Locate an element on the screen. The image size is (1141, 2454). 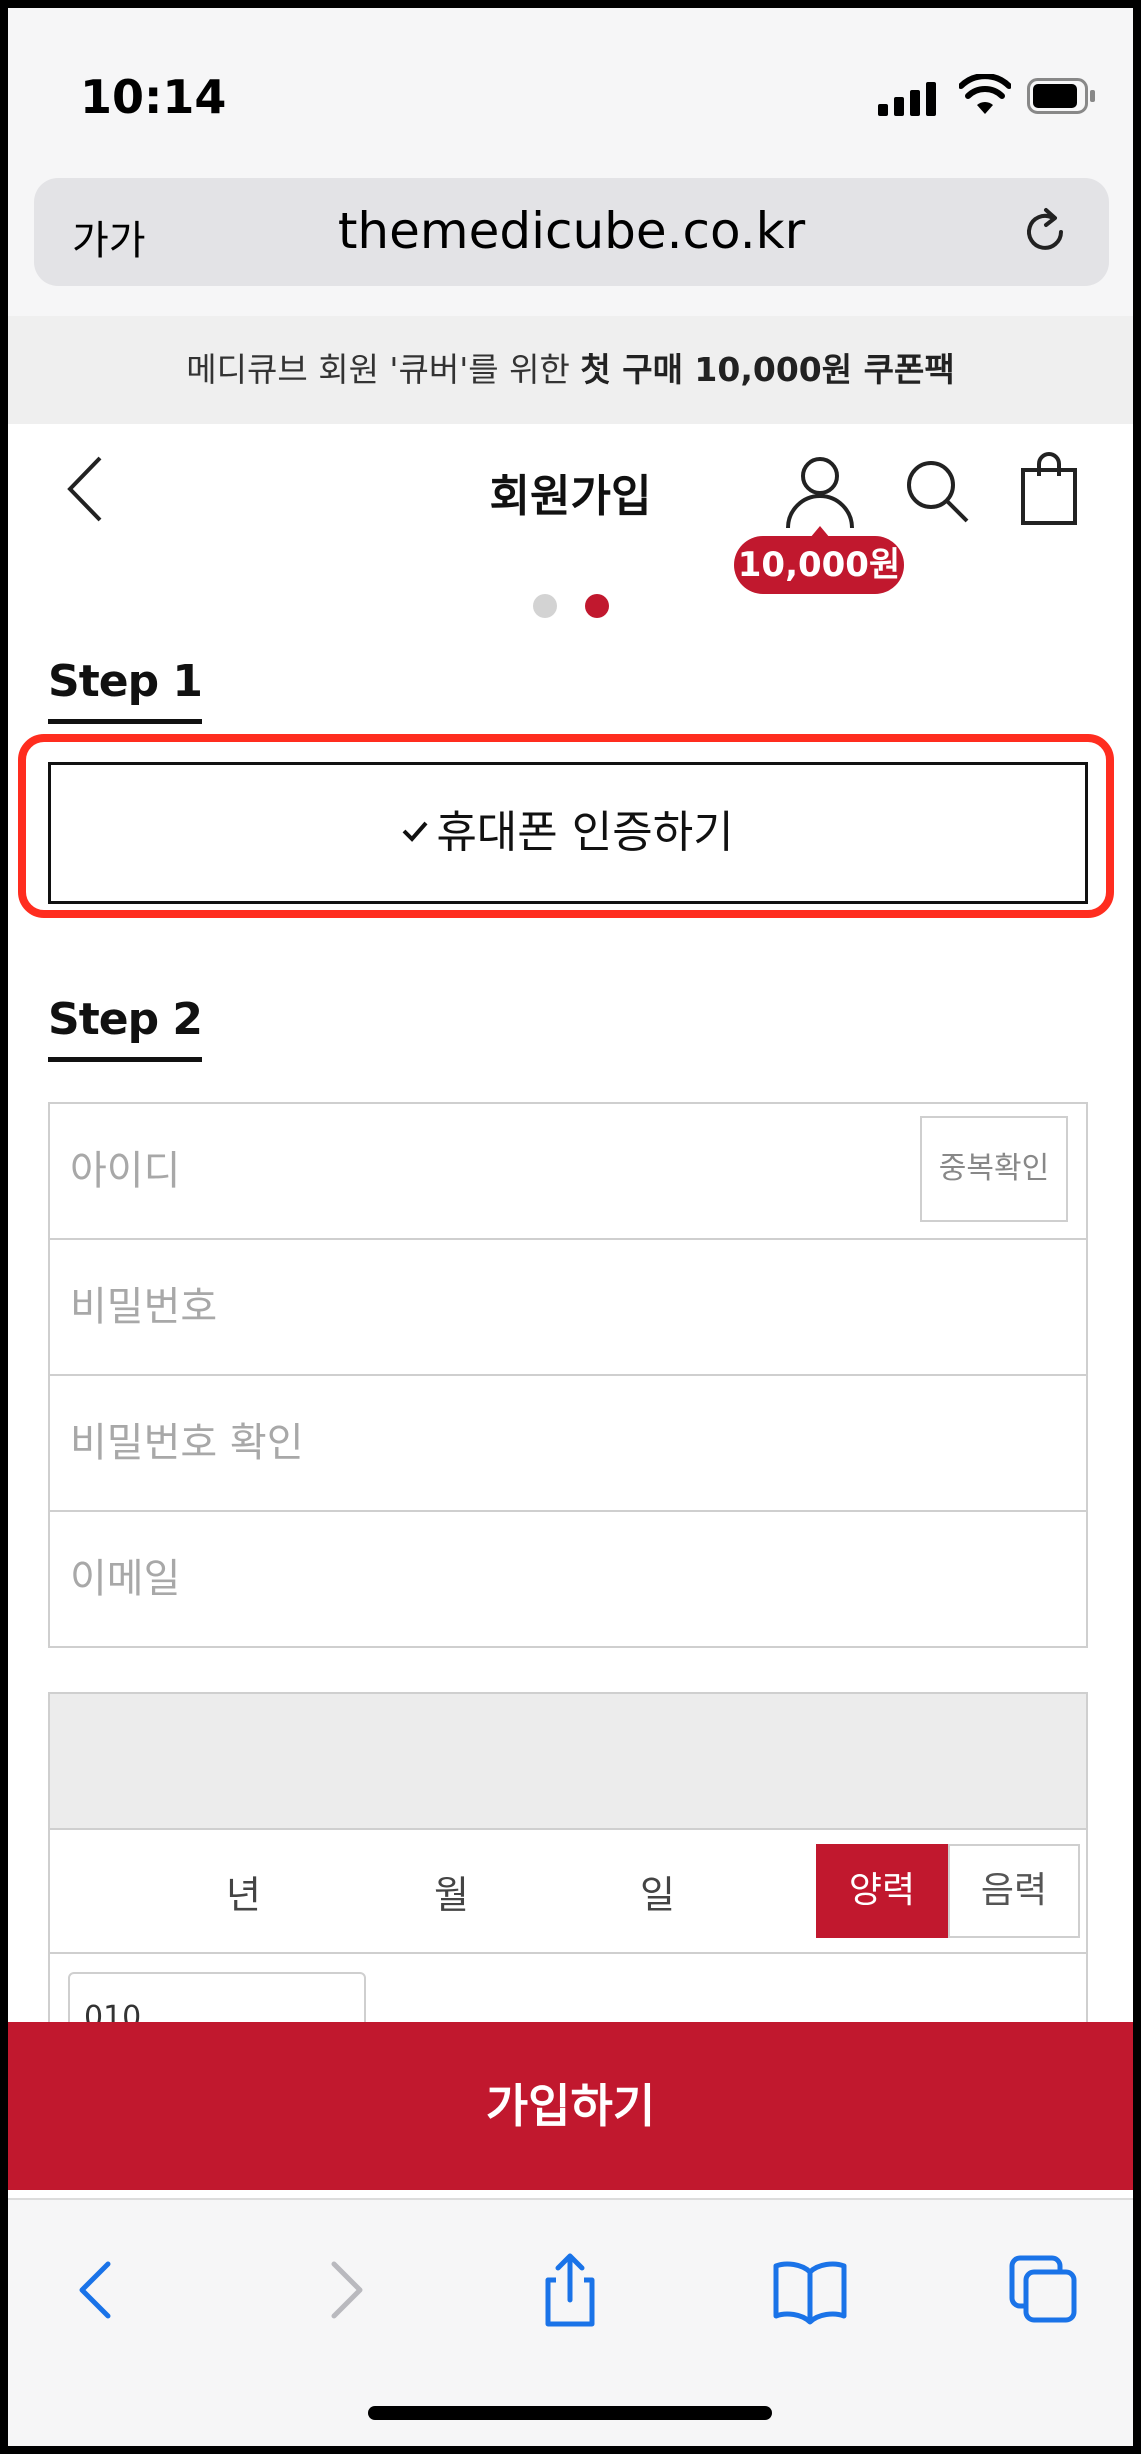
tabs-icon is located at coordinates (1044, 2290).